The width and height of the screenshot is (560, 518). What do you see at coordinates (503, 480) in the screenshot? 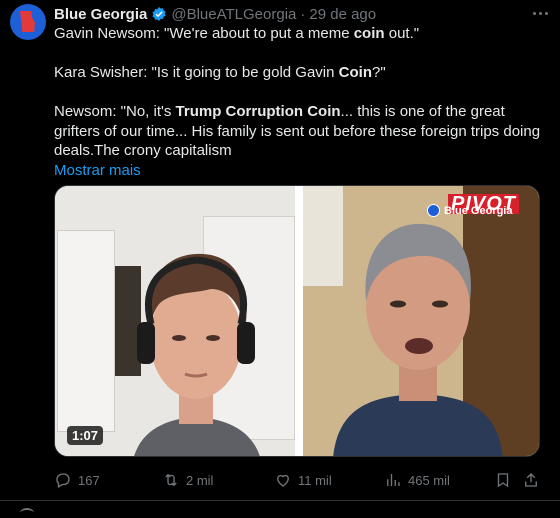
I see `bookmark-icon` at bounding box center [503, 480].